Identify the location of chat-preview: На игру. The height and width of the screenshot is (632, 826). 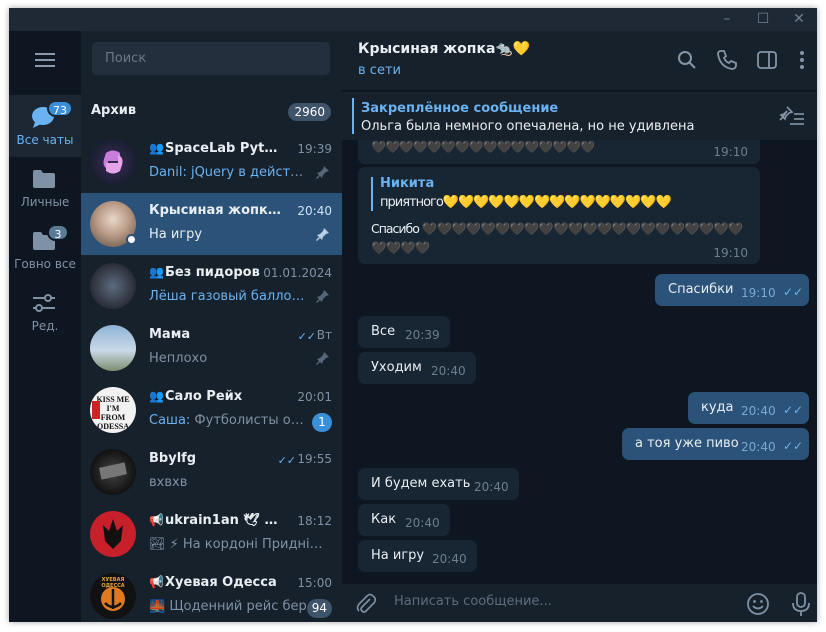
(176, 234).